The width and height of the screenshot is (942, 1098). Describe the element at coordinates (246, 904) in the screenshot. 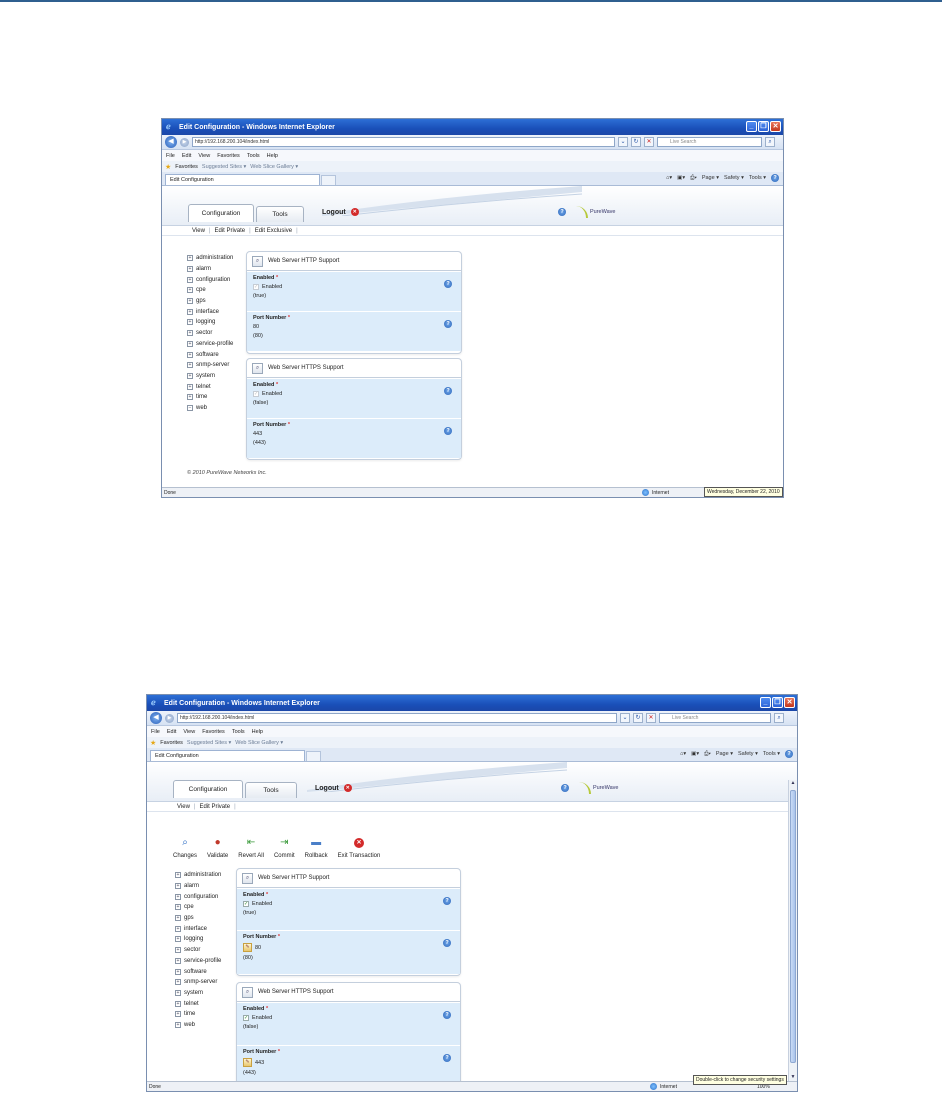

I see `http-enabled-checkbox: ✓` at that location.